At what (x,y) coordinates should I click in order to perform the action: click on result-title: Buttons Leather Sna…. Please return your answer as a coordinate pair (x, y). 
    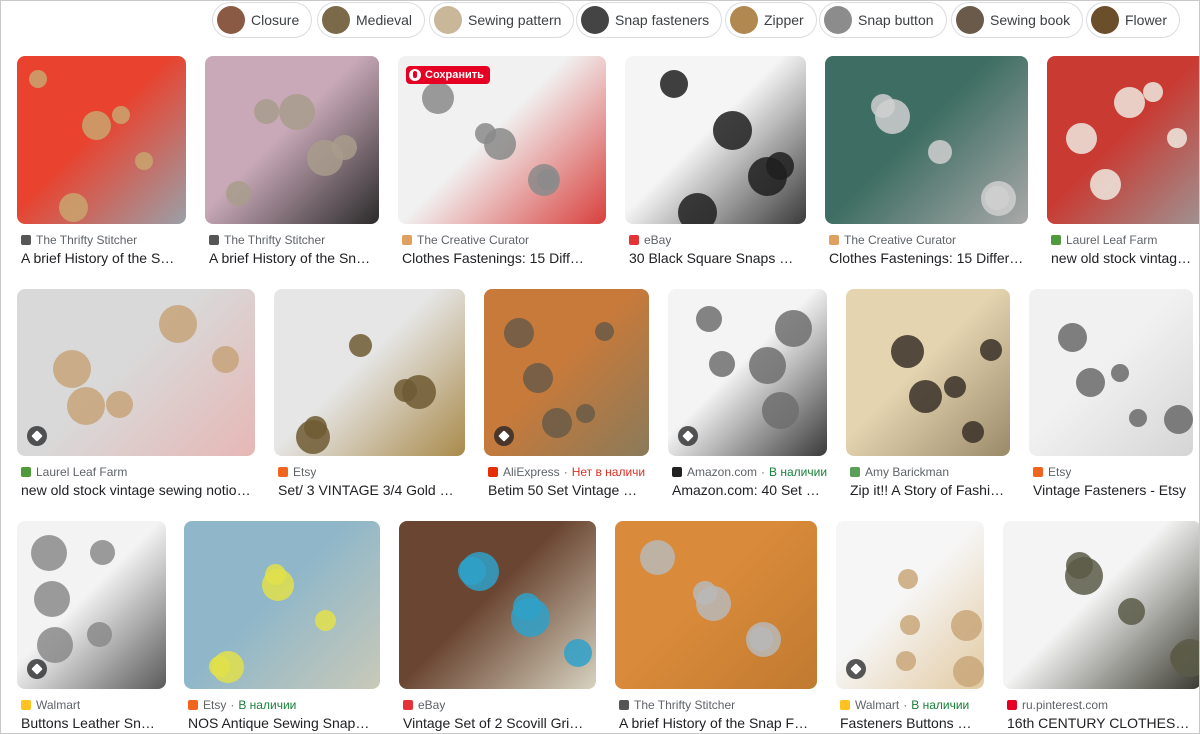
    Looking at the image, I should click on (90, 723).